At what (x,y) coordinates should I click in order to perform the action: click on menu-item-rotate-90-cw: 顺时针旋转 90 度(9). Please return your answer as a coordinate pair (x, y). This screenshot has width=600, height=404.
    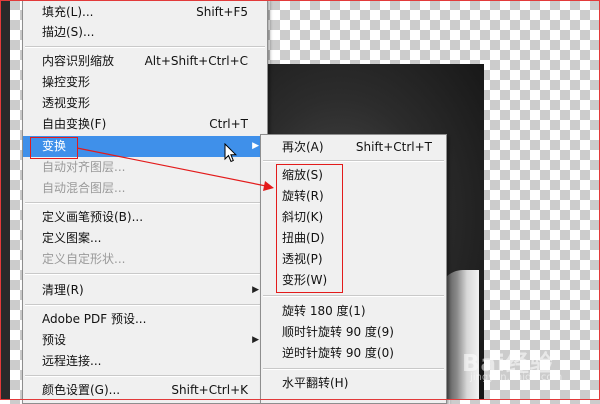
    Looking at the image, I should click on (353, 332).